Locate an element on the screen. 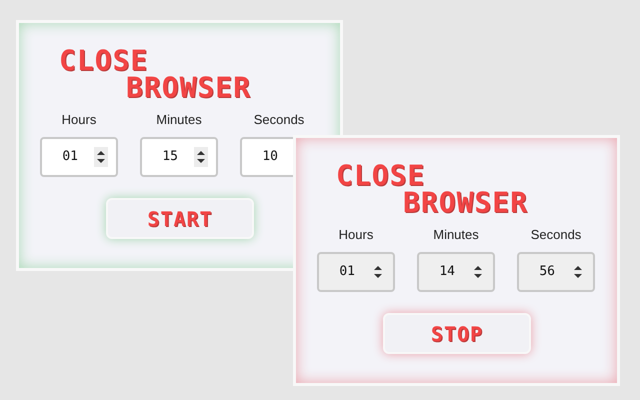  field-value: 56 is located at coordinates (547, 272).